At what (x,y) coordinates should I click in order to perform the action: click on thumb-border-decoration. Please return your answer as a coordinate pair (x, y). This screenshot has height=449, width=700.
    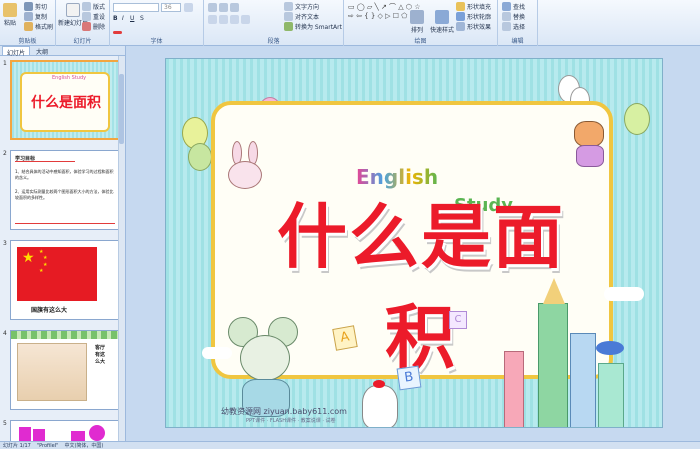
    Looking at the image, I should click on (65, 335).